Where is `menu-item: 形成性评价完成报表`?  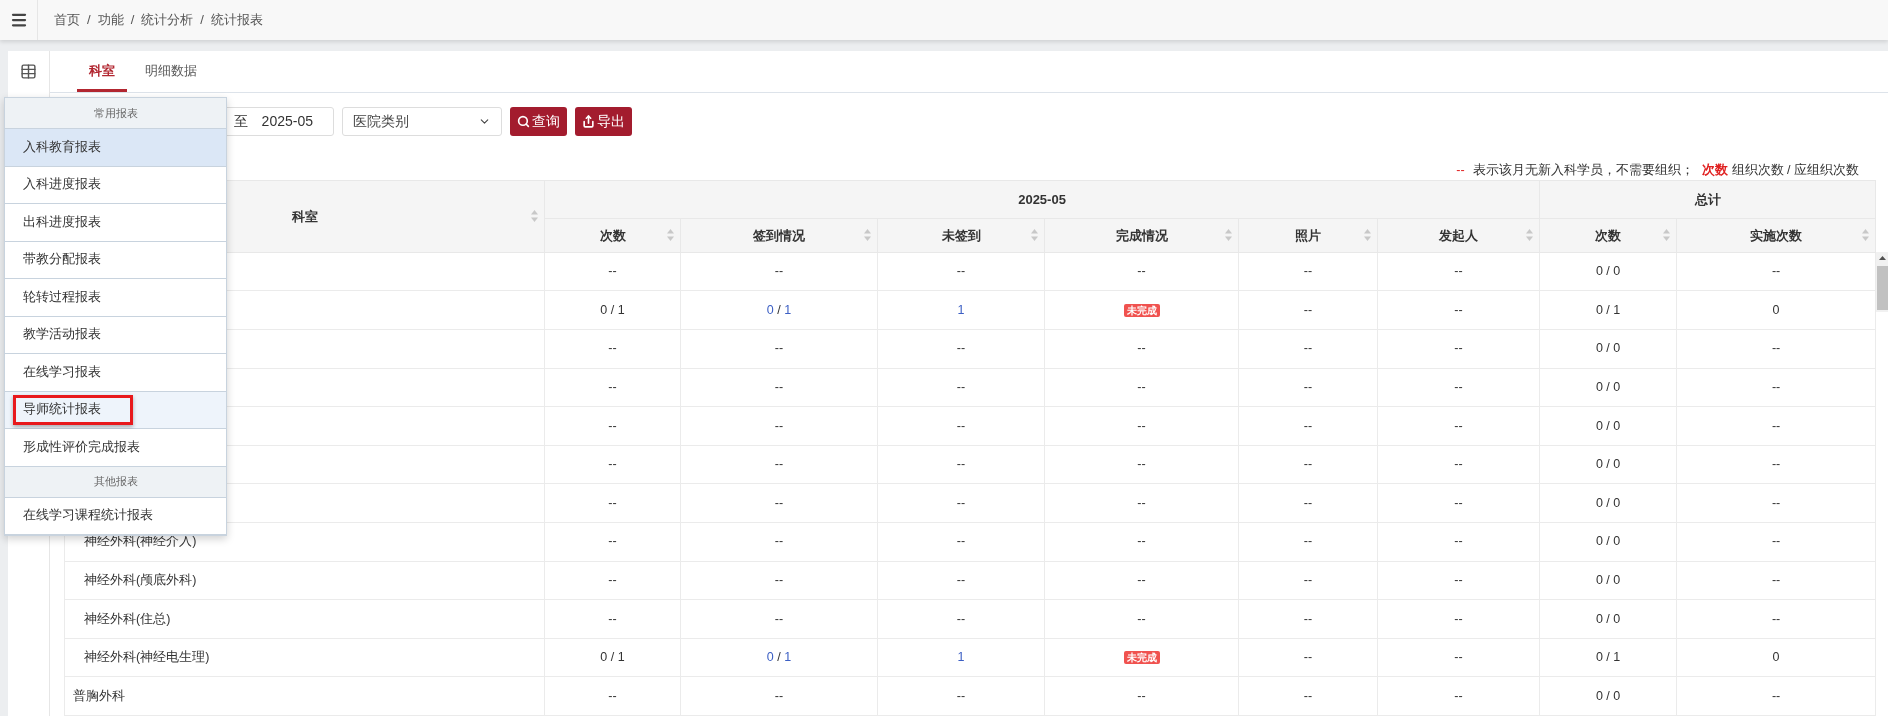 menu-item: 形成性评价完成报表 is located at coordinates (115, 448).